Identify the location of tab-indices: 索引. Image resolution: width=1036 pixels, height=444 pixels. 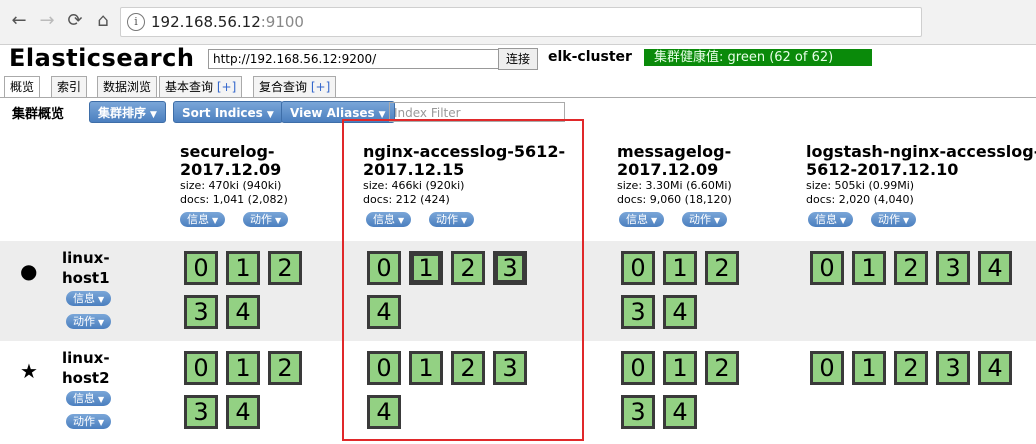
(69, 86).